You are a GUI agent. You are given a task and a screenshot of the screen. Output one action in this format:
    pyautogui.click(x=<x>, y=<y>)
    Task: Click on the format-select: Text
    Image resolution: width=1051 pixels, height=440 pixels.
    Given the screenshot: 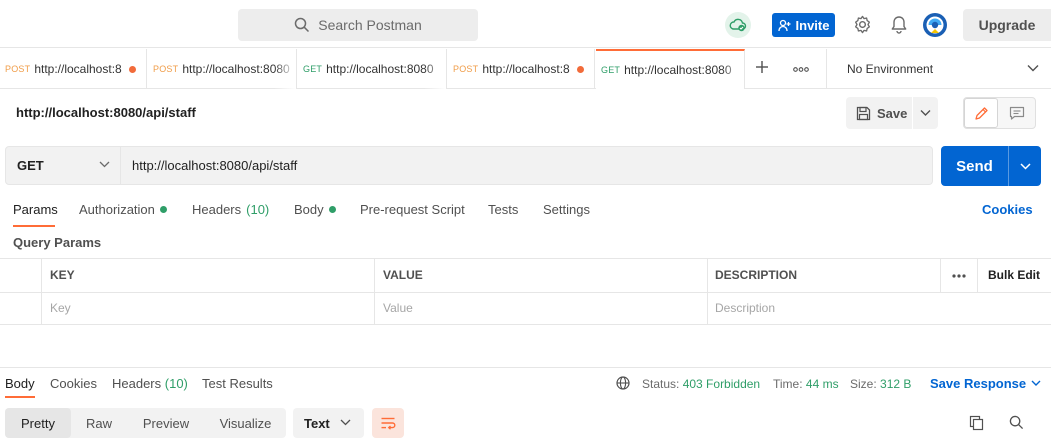 What is the action you would take?
    pyautogui.click(x=328, y=423)
    